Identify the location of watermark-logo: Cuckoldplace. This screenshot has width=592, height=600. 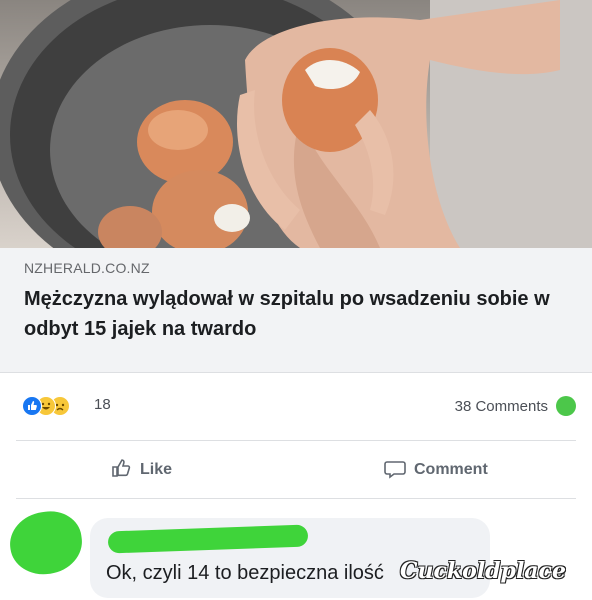
(495, 576).